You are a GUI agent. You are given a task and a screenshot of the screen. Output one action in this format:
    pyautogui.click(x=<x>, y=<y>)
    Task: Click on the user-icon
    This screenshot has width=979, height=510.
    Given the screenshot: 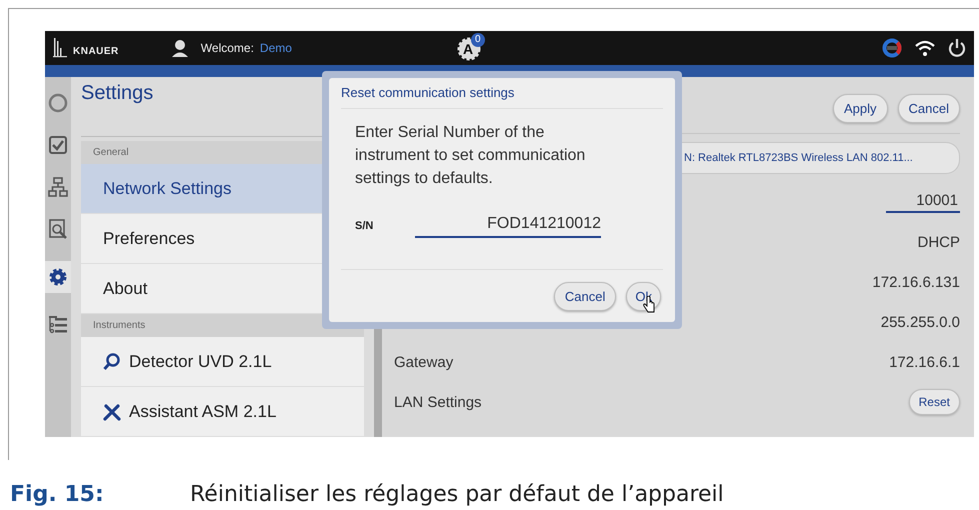 What is the action you would take?
    pyautogui.click(x=179, y=48)
    